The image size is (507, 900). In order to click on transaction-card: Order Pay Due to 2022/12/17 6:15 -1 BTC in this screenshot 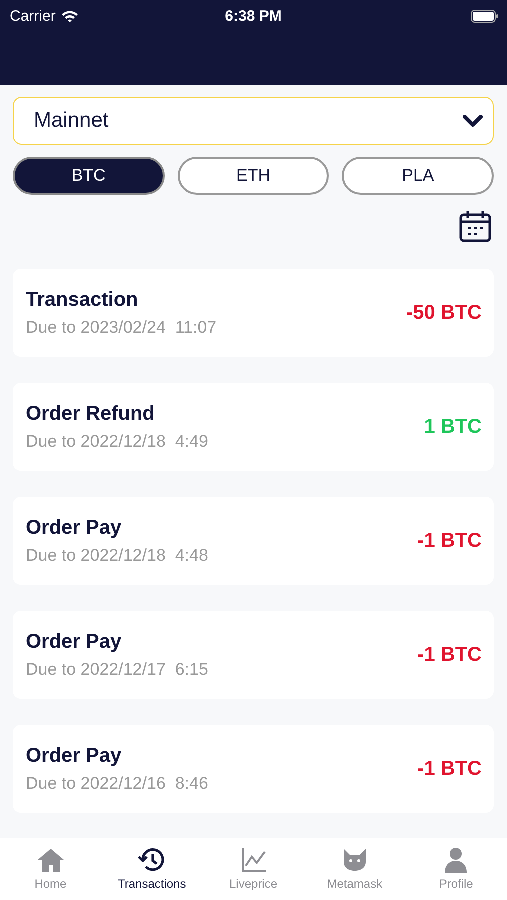, I will do `click(253, 655)`.